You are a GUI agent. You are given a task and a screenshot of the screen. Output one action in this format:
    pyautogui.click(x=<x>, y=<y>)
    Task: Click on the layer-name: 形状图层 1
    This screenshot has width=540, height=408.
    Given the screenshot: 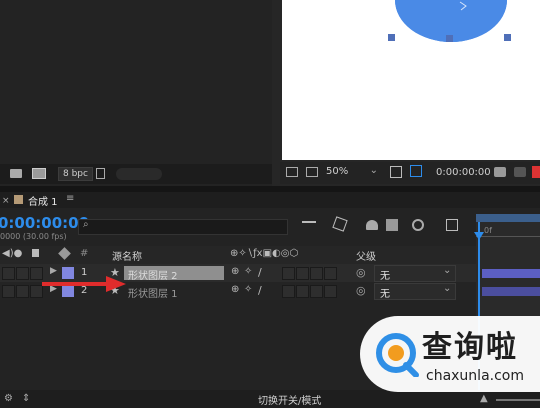 What is the action you would take?
    pyautogui.click(x=153, y=292)
    